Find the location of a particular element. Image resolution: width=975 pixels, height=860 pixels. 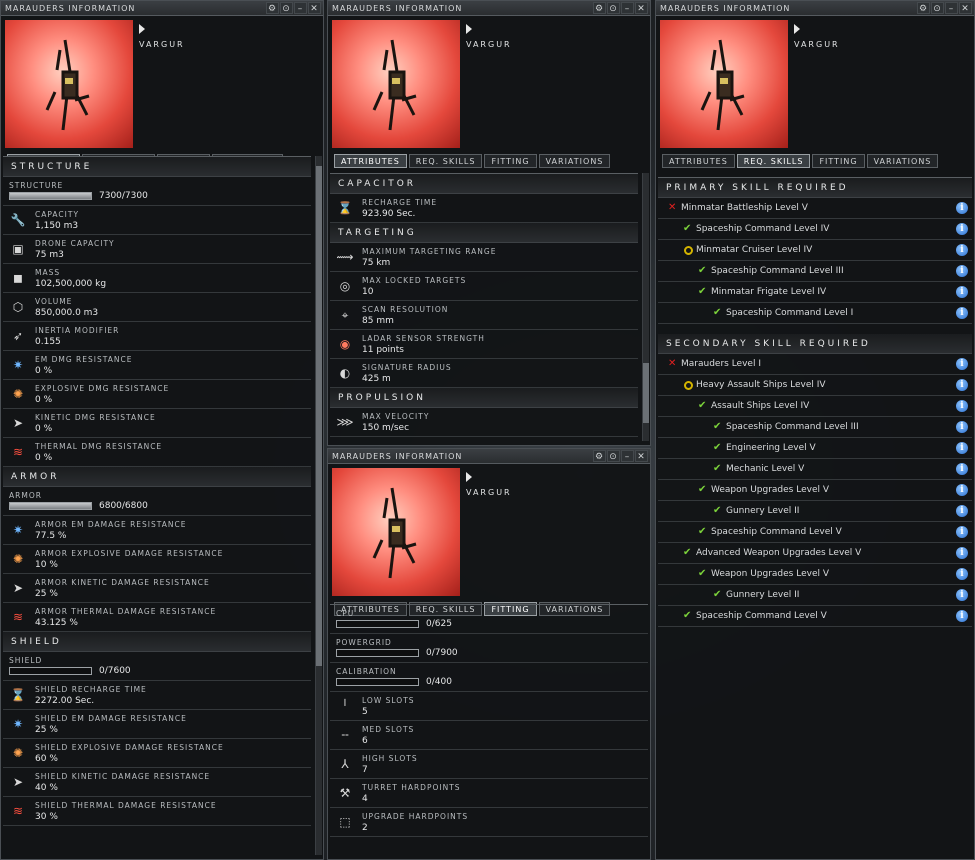

skill-row: ✔ Spaceship Command Level IV i is located at coordinates (815, 229).